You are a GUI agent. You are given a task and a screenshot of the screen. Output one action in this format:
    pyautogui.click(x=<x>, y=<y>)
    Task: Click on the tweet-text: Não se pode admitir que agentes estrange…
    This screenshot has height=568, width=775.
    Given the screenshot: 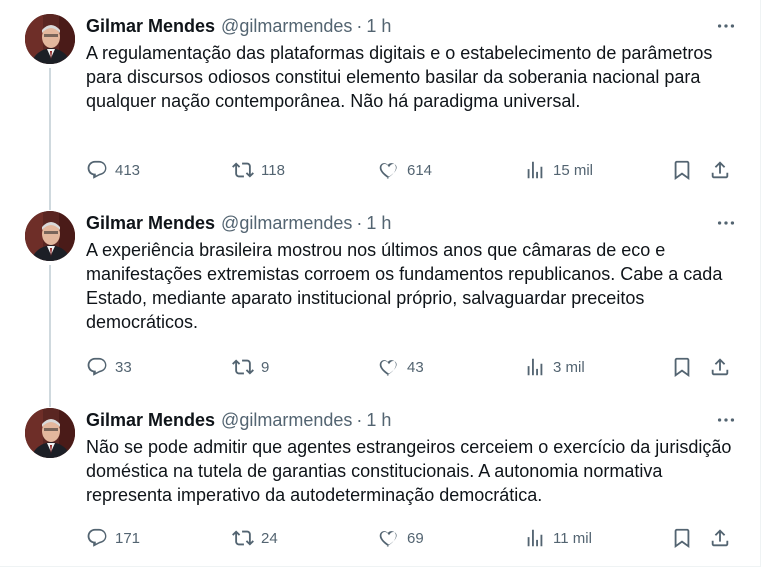 What is the action you would take?
    pyautogui.click(x=409, y=471)
    